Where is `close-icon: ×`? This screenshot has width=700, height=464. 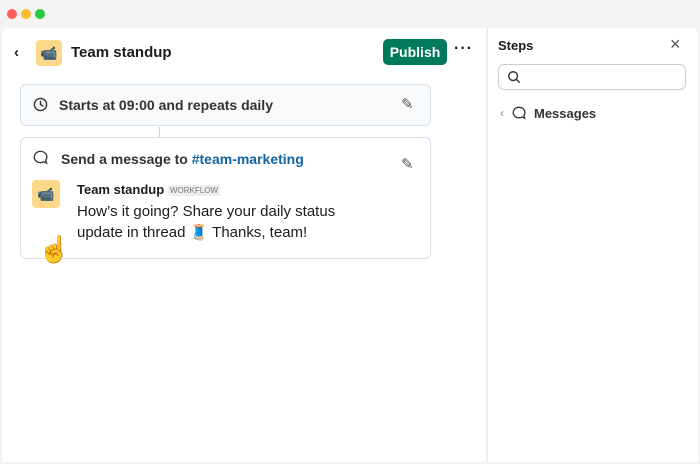 close-icon: × is located at coordinates (675, 44).